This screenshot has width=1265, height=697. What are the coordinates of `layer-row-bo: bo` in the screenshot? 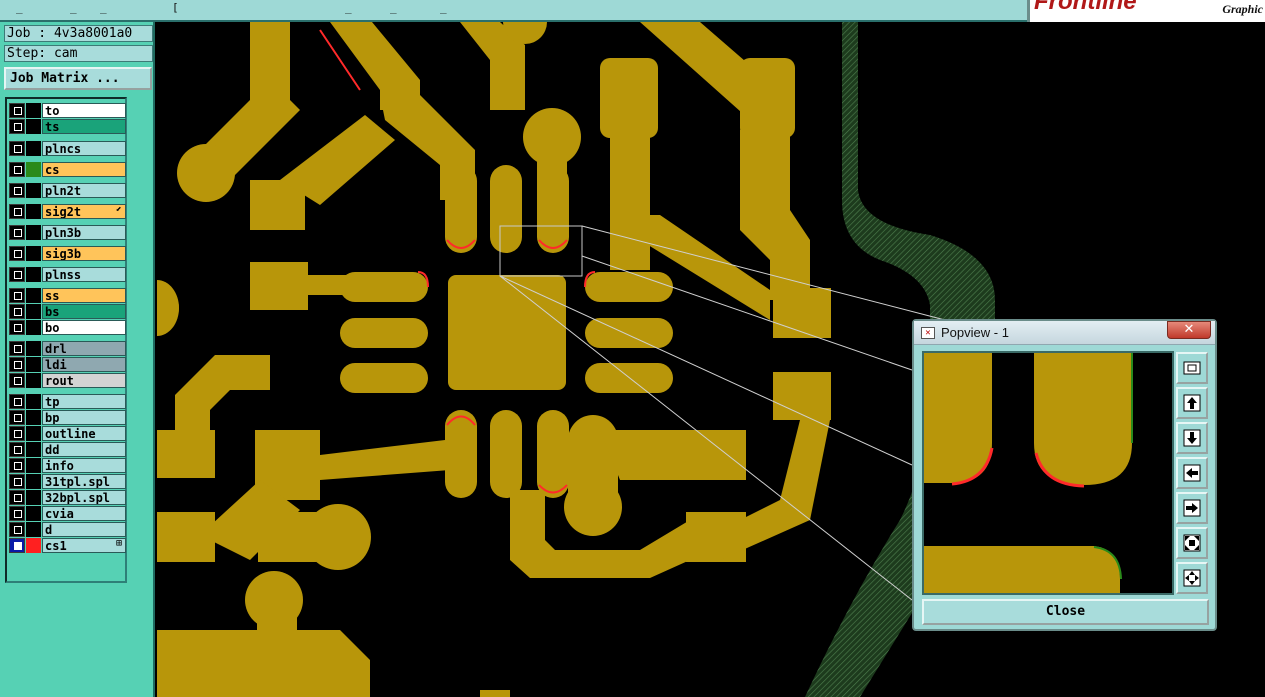 It's located at (67, 327).